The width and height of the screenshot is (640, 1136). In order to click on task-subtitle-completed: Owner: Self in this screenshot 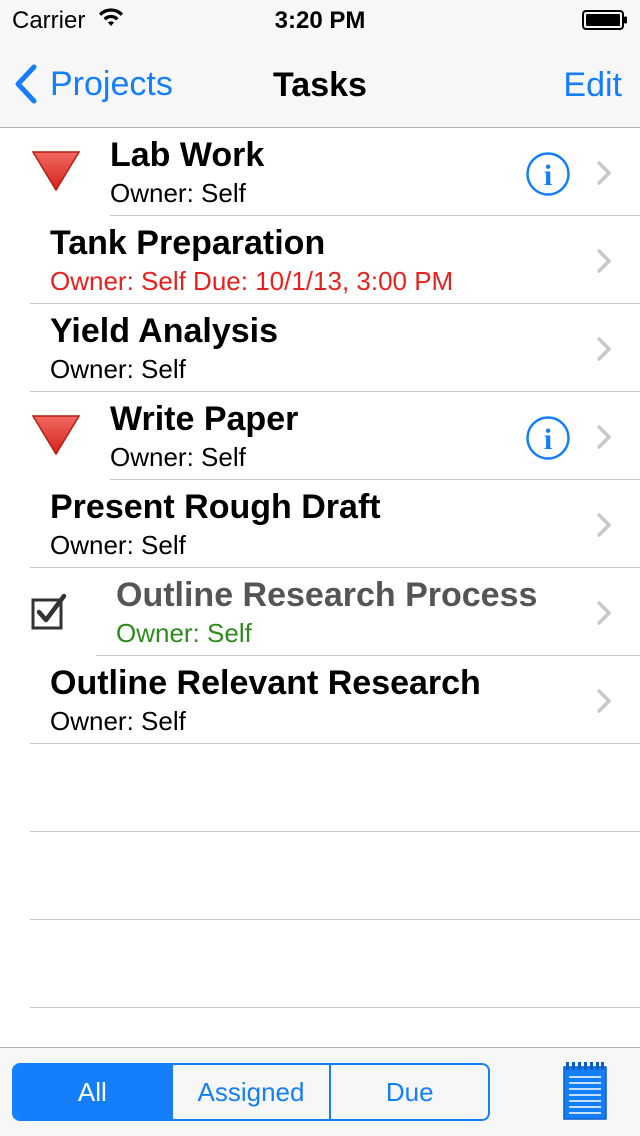, I will do `click(184, 633)`.